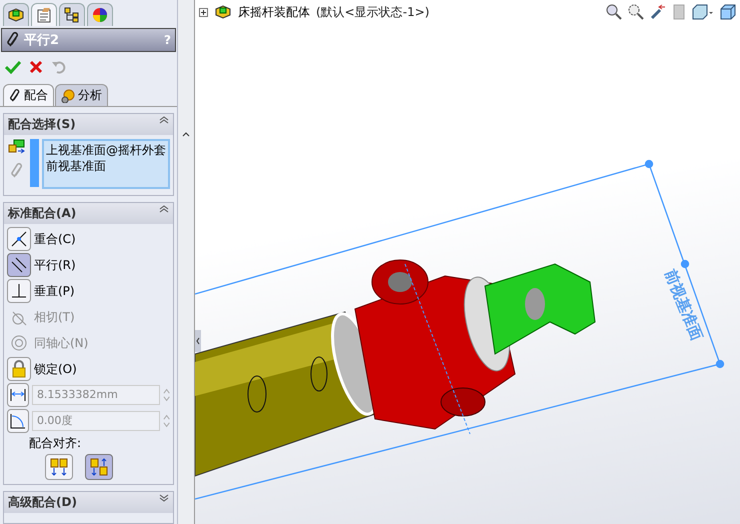  What do you see at coordinates (54, 291) in the screenshot?
I see `mate-type-label: 垂直(P)` at bounding box center [54, 291].